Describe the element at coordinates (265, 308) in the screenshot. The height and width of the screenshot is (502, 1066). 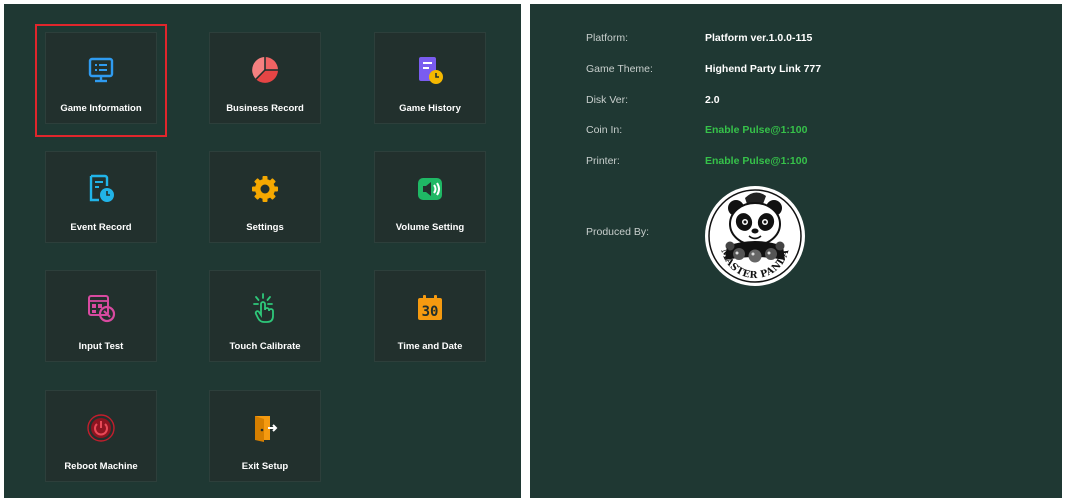
I see `touch-hand-icon` at that location.